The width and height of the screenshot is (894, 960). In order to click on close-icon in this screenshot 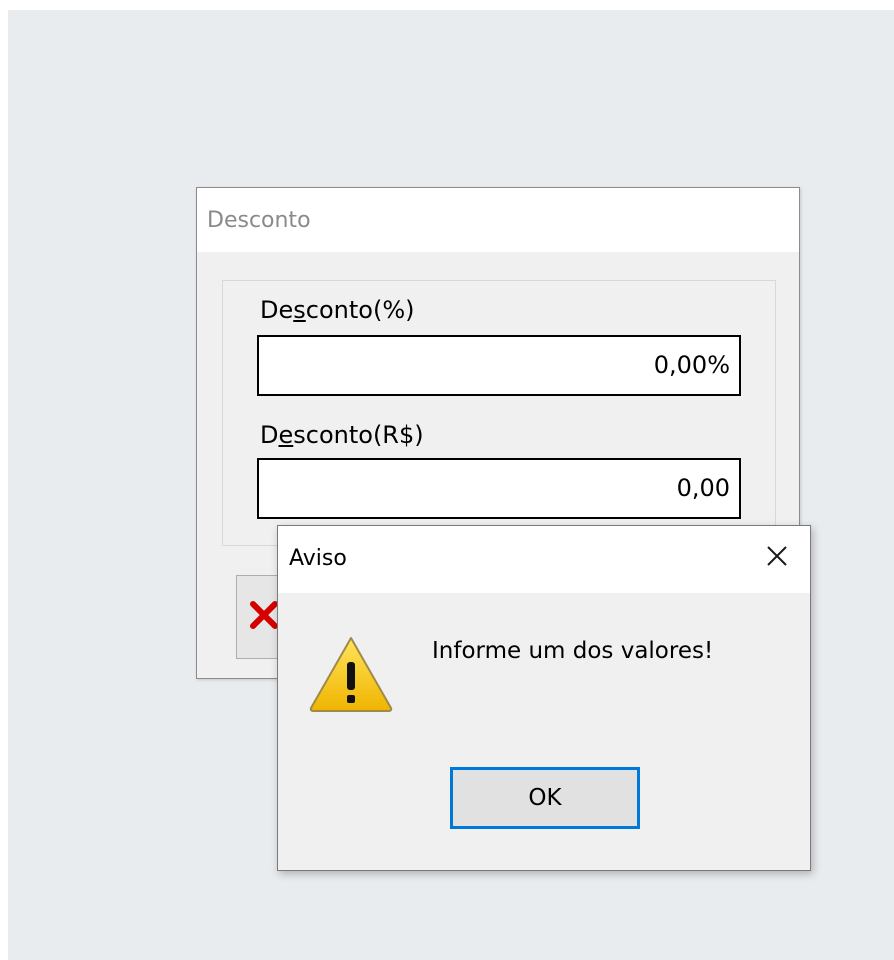, I will do `click(777, 556)`.